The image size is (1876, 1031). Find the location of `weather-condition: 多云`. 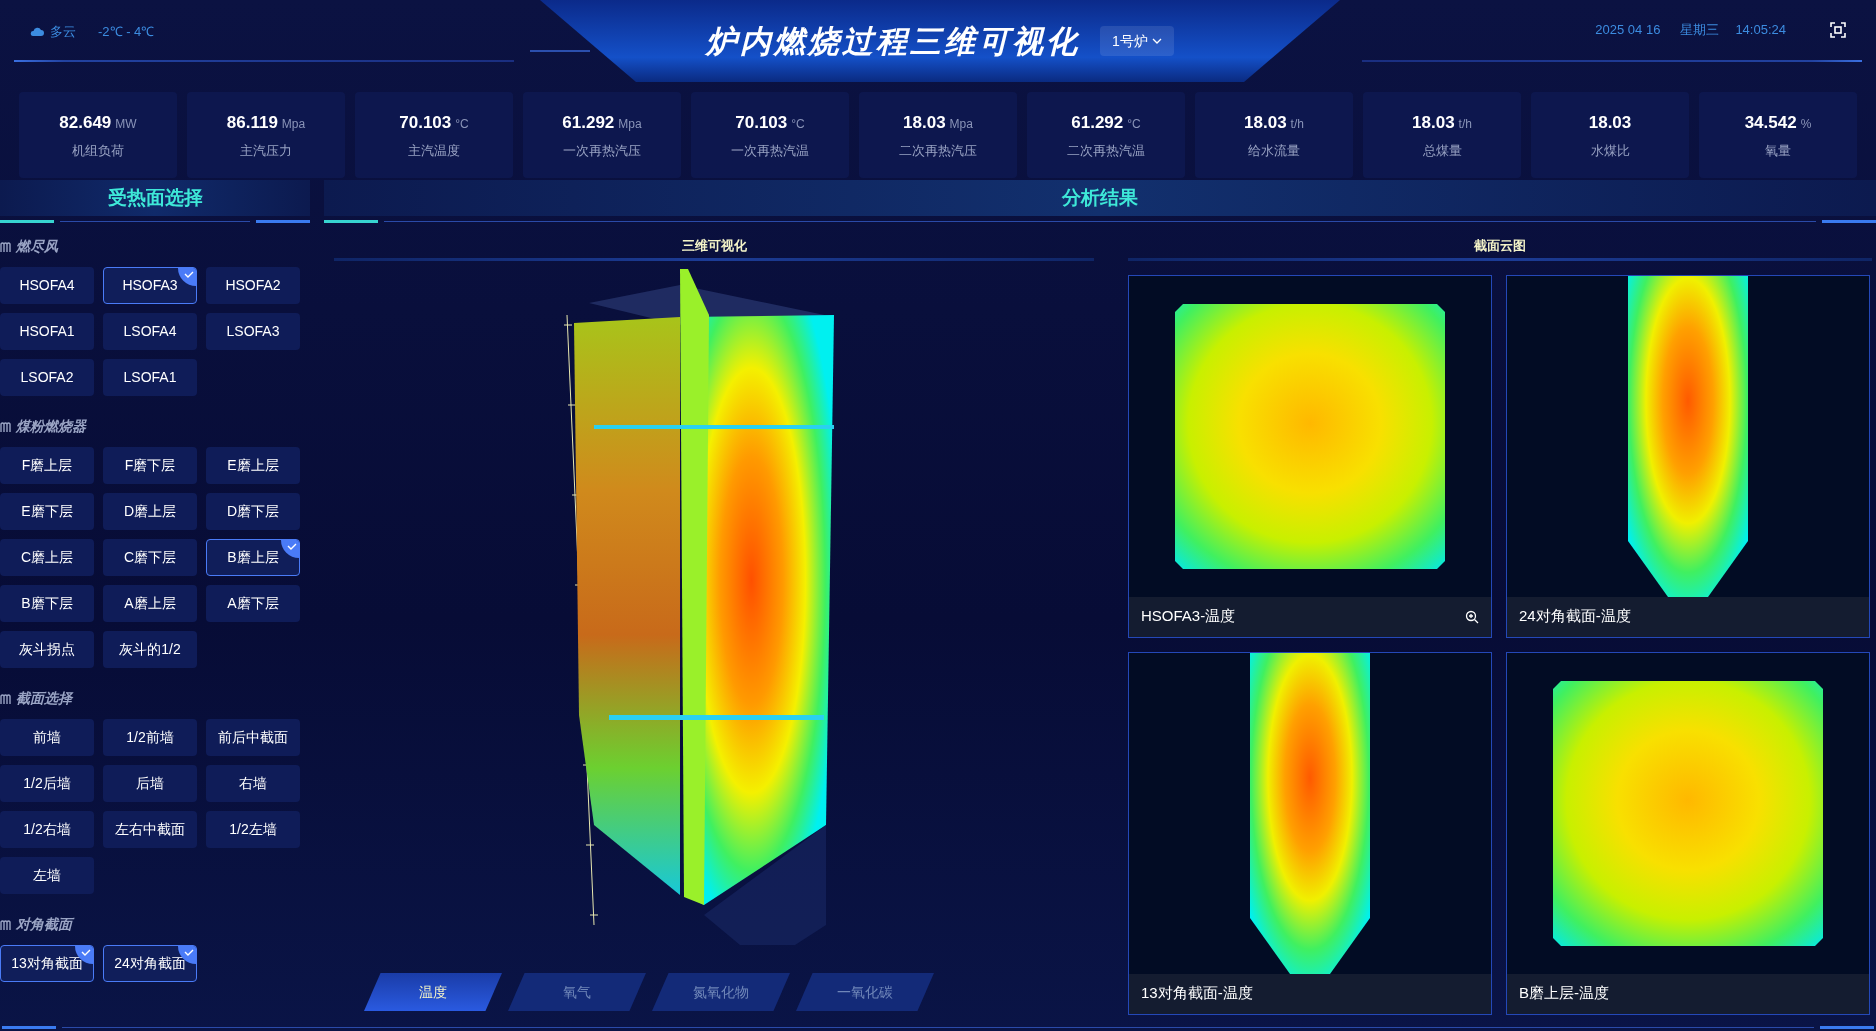

weather-condition: 多云 is located at coordinates (63, 32).